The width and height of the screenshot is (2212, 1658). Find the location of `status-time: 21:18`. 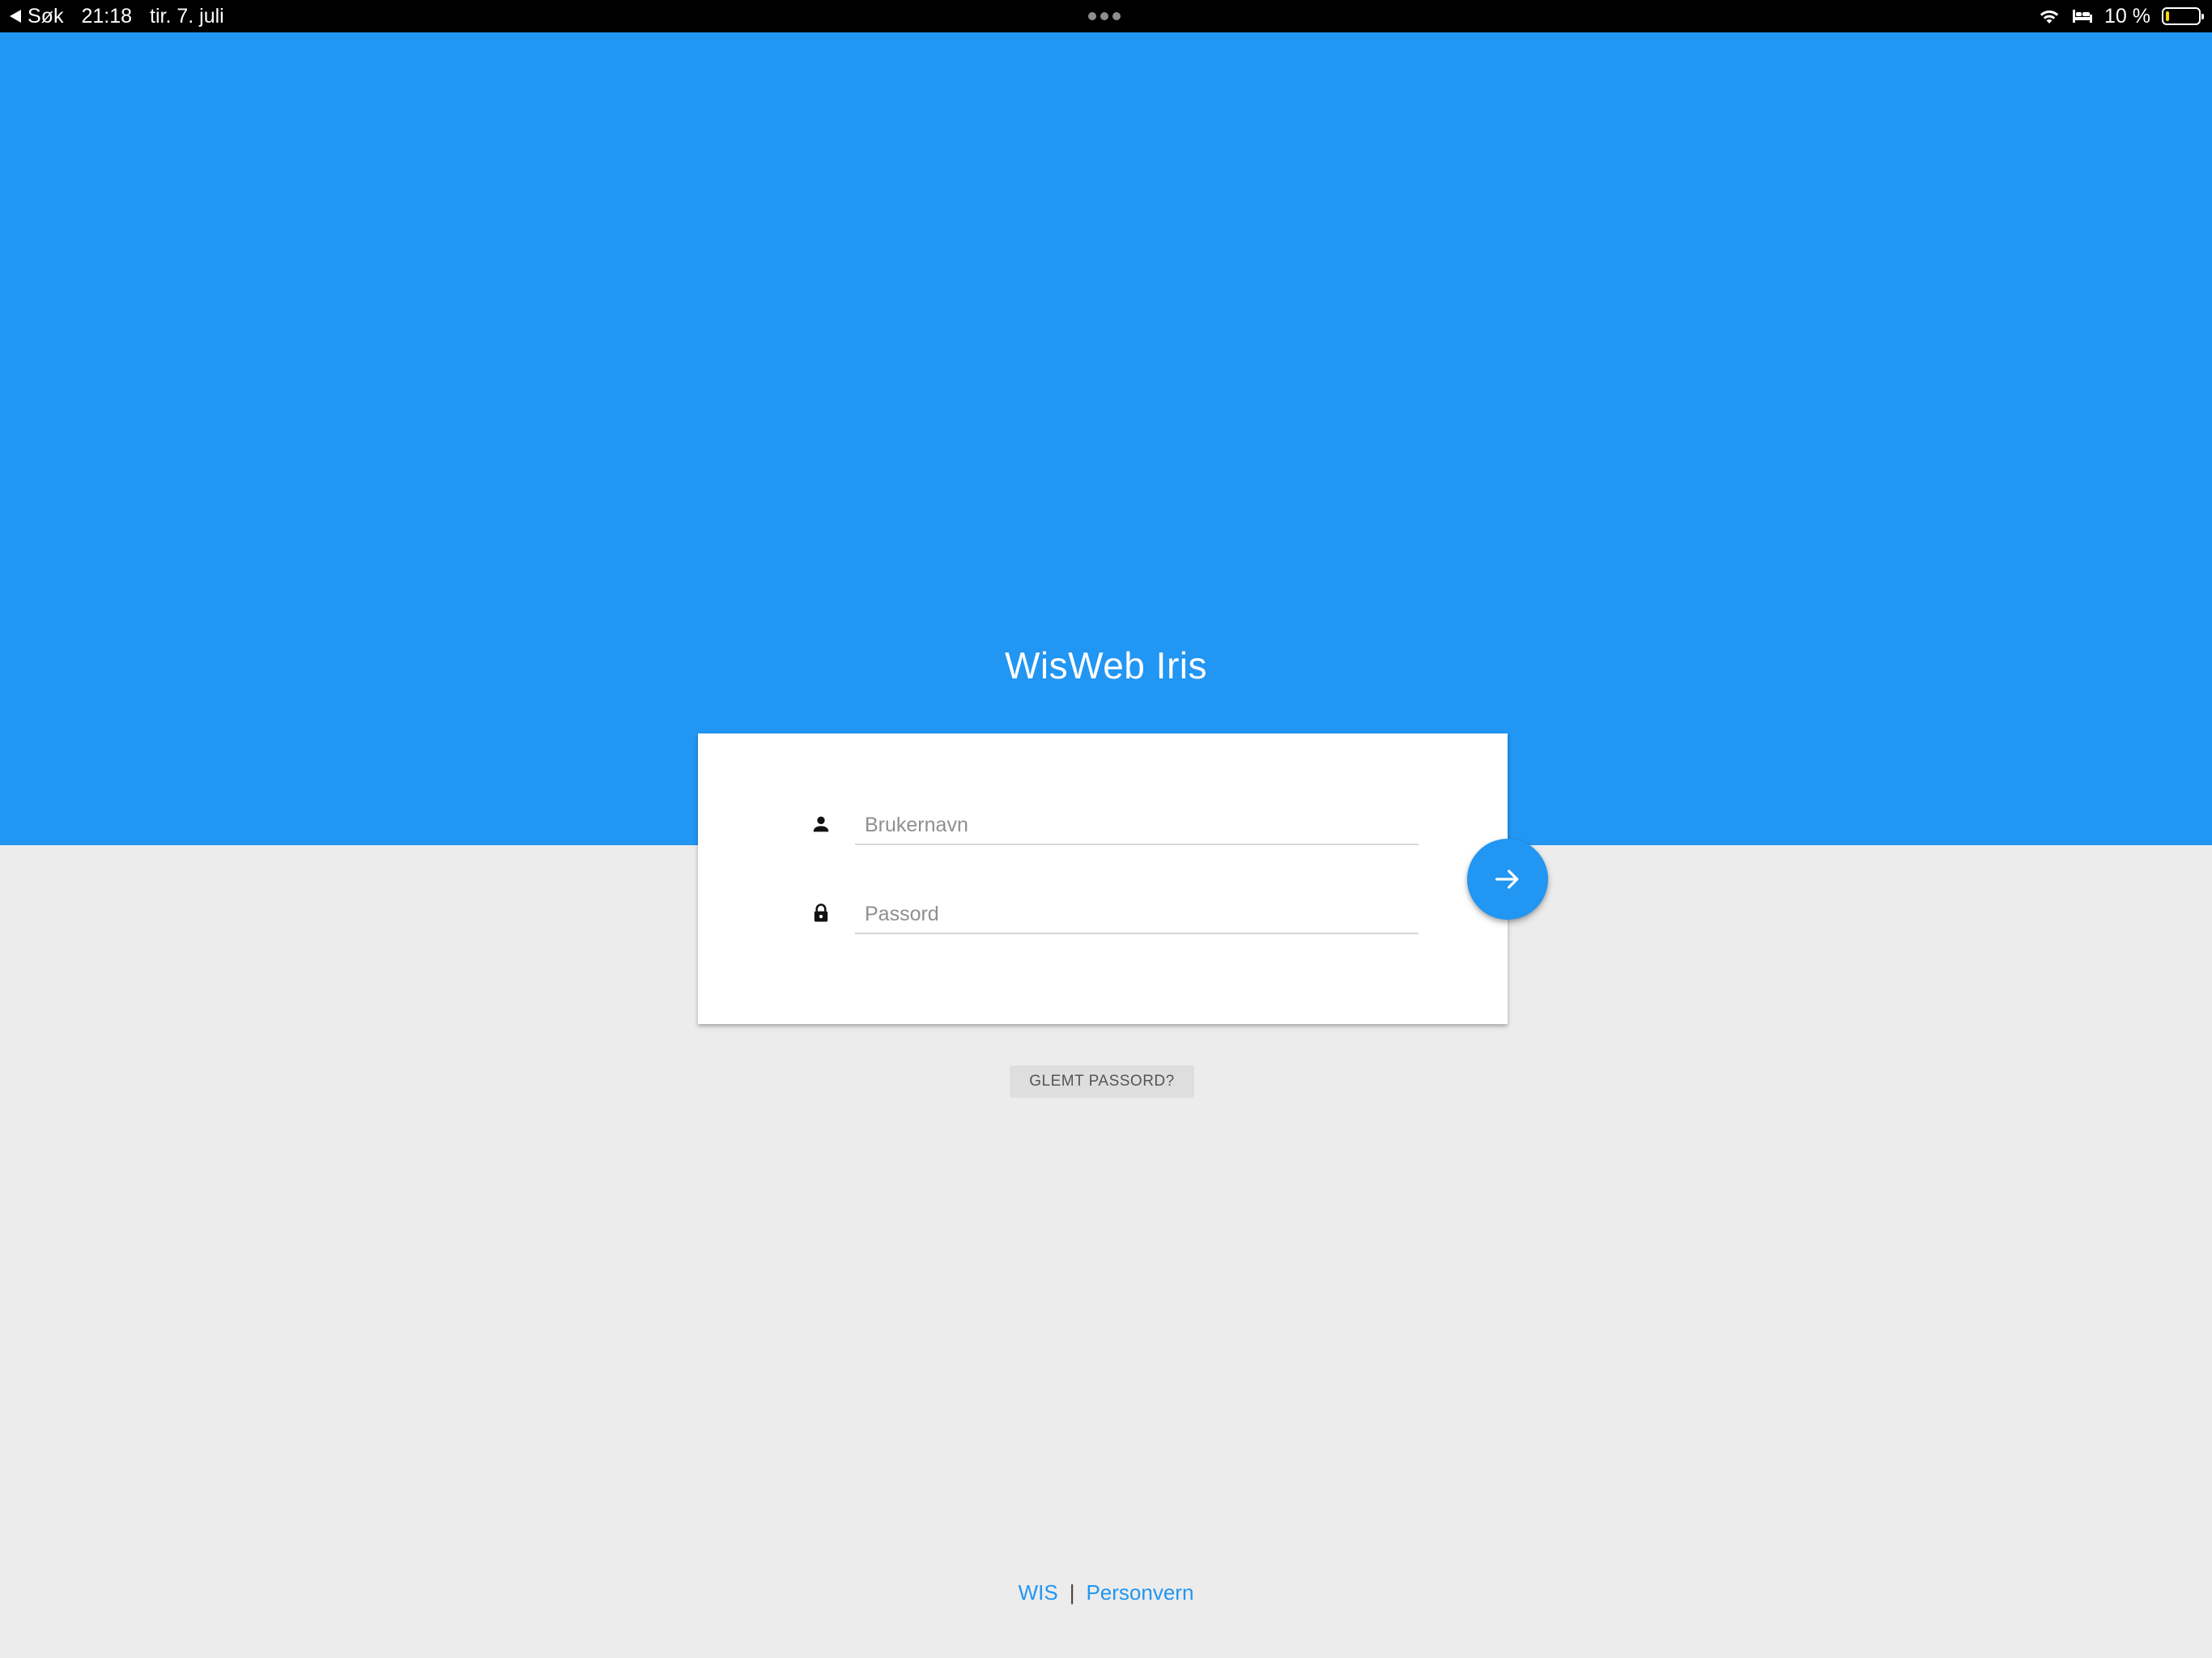

status-time: 21:18 is located at coordinates (107, 16).